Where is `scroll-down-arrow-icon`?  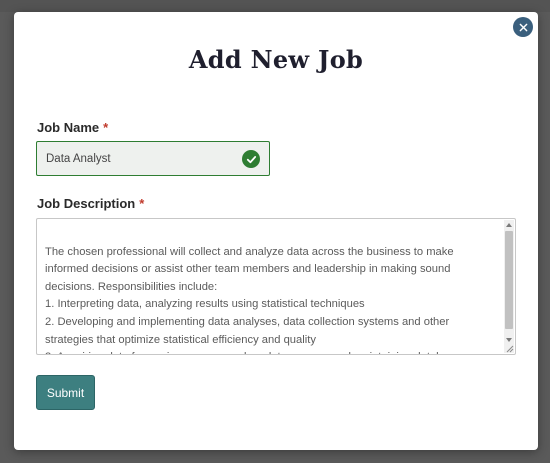
scroll-down-arrow-icon is located at coordinates (509, 340).